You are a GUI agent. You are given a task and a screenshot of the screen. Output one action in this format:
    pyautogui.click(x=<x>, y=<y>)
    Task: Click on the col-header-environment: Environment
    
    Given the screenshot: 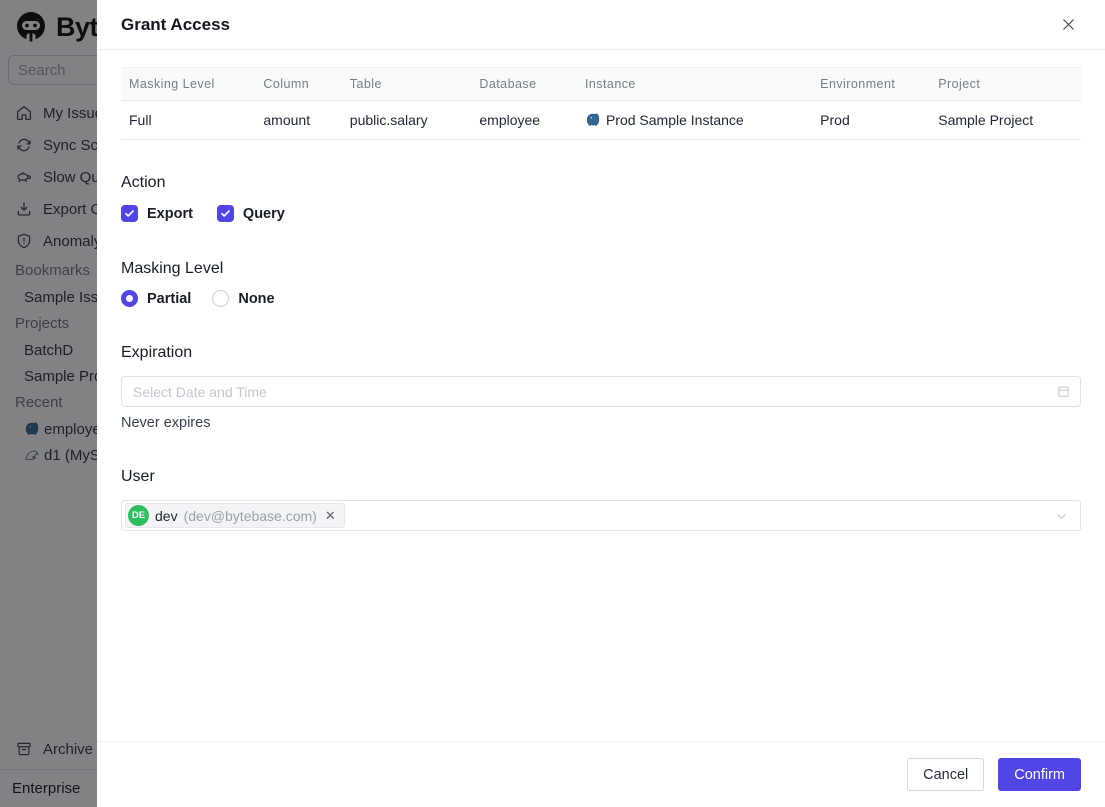 What is the action you would take?
    pyautogui.click(x=871, y=84)
    